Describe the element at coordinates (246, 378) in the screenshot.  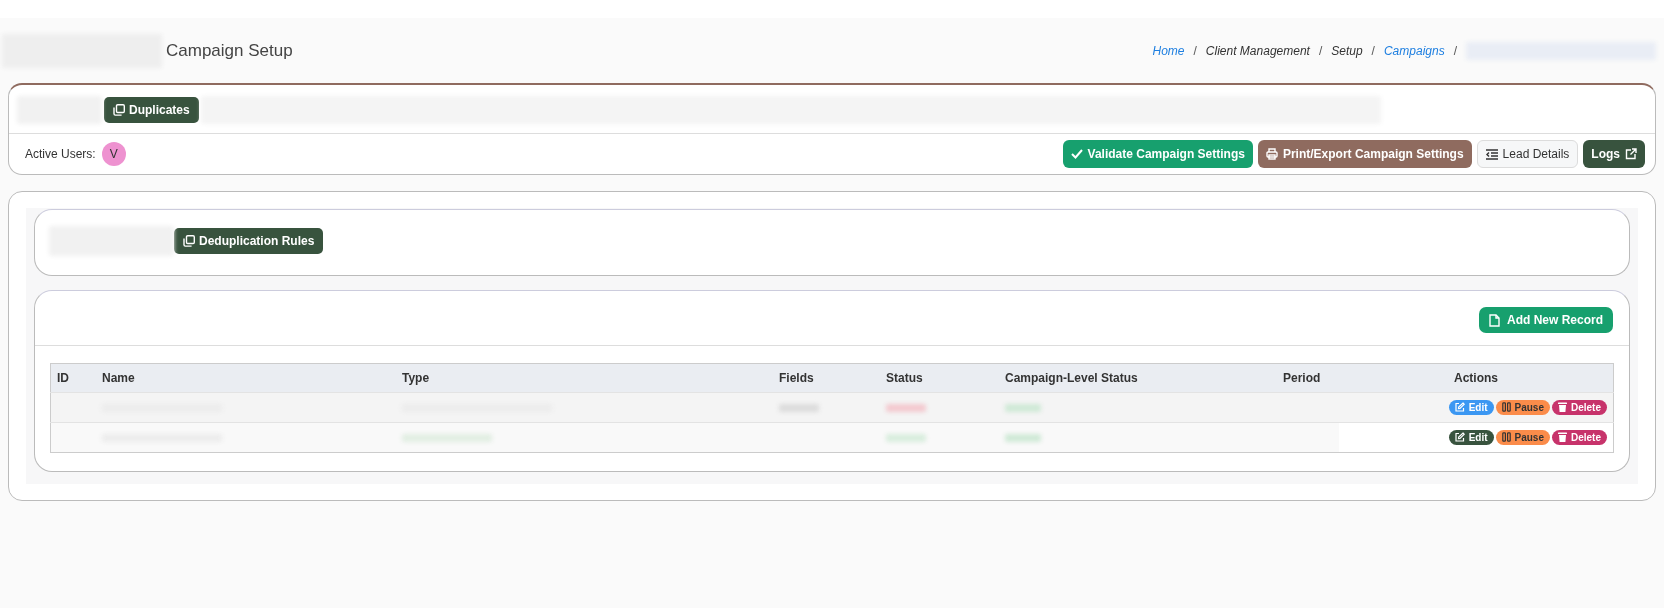
I see `column-header: Name` at that location.